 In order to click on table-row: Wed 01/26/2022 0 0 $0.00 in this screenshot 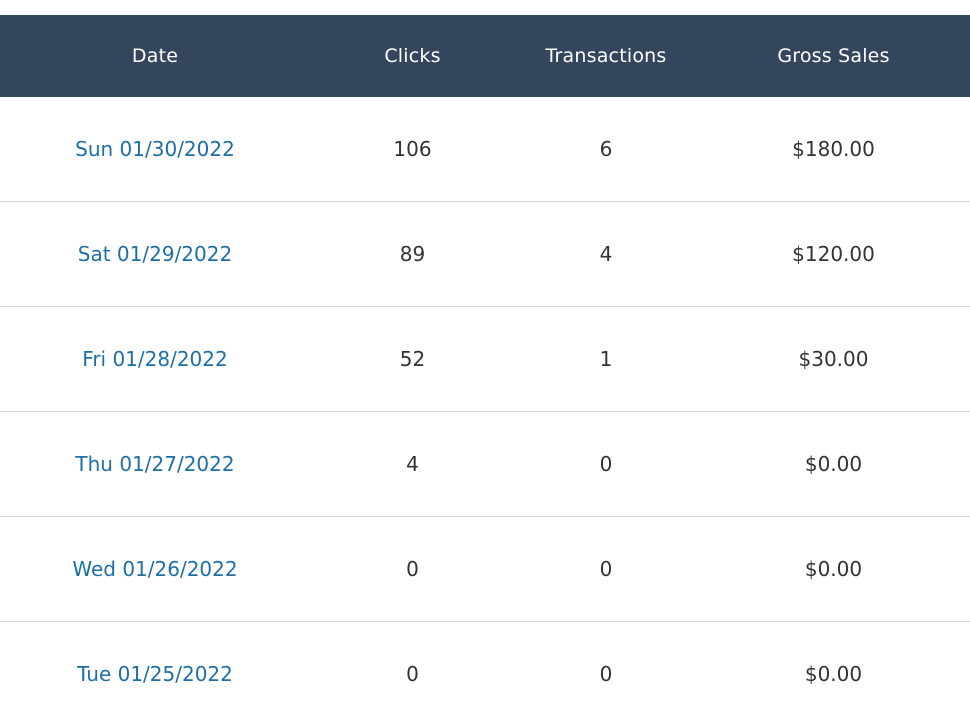, I will do `click(485, 569)`.